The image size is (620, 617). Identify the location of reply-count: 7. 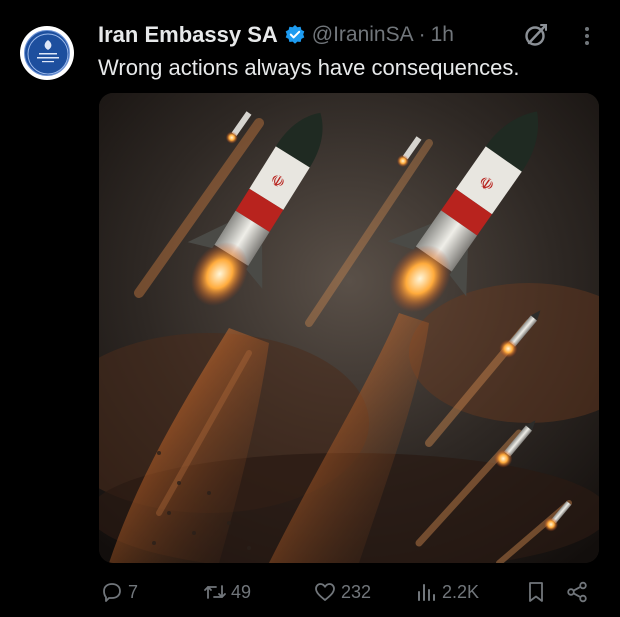
(133, 591).